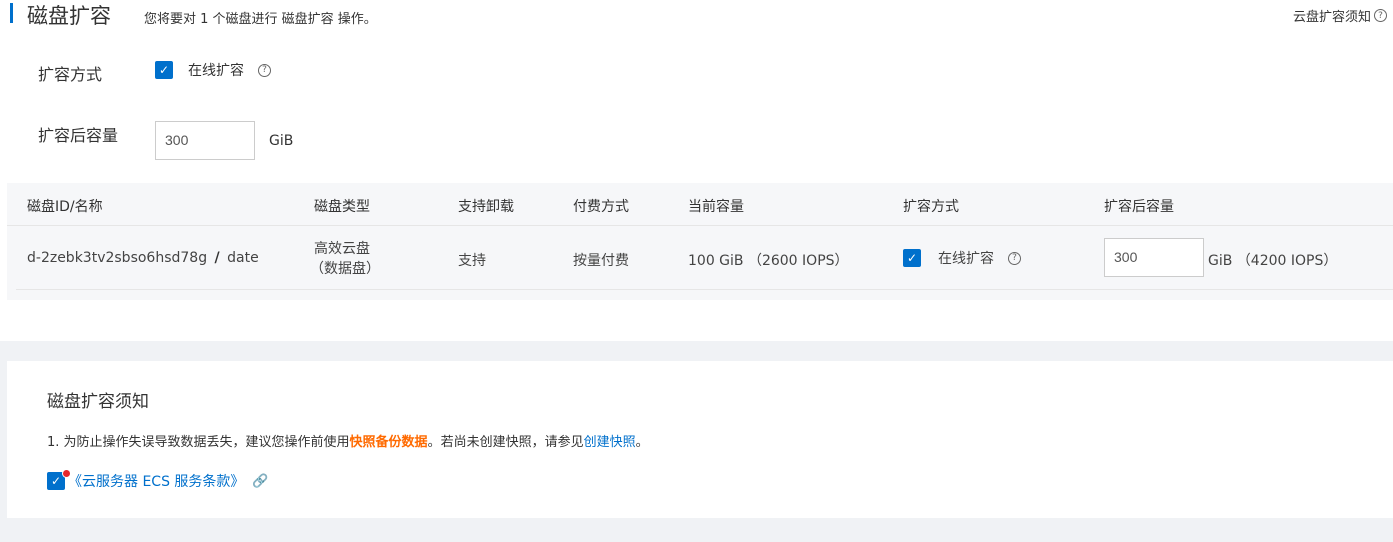 Image resolution: width=1393 pixels, height=542 pixels. What do you see at coordinates (912, 258) in the screenshot?
I see `row-online-resize-checkbox: ✓` at bounding box center [912, 258].